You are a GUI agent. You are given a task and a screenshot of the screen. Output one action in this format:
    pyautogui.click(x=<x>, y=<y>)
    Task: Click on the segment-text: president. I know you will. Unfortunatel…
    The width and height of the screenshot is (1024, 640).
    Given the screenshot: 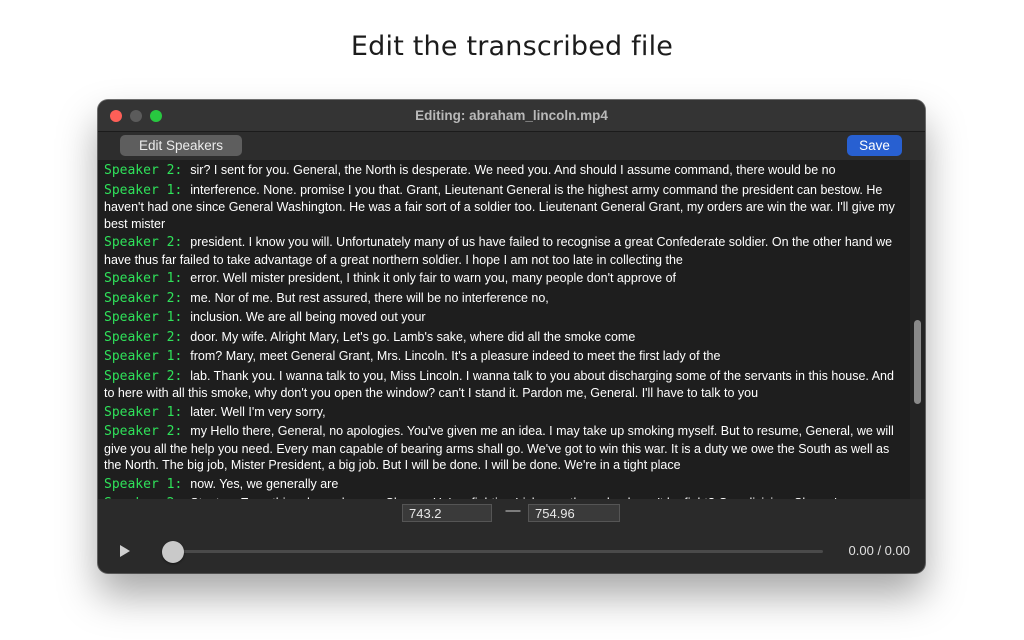 What is the action you would take?
    pyautogui.click(x=498, y=251)
    